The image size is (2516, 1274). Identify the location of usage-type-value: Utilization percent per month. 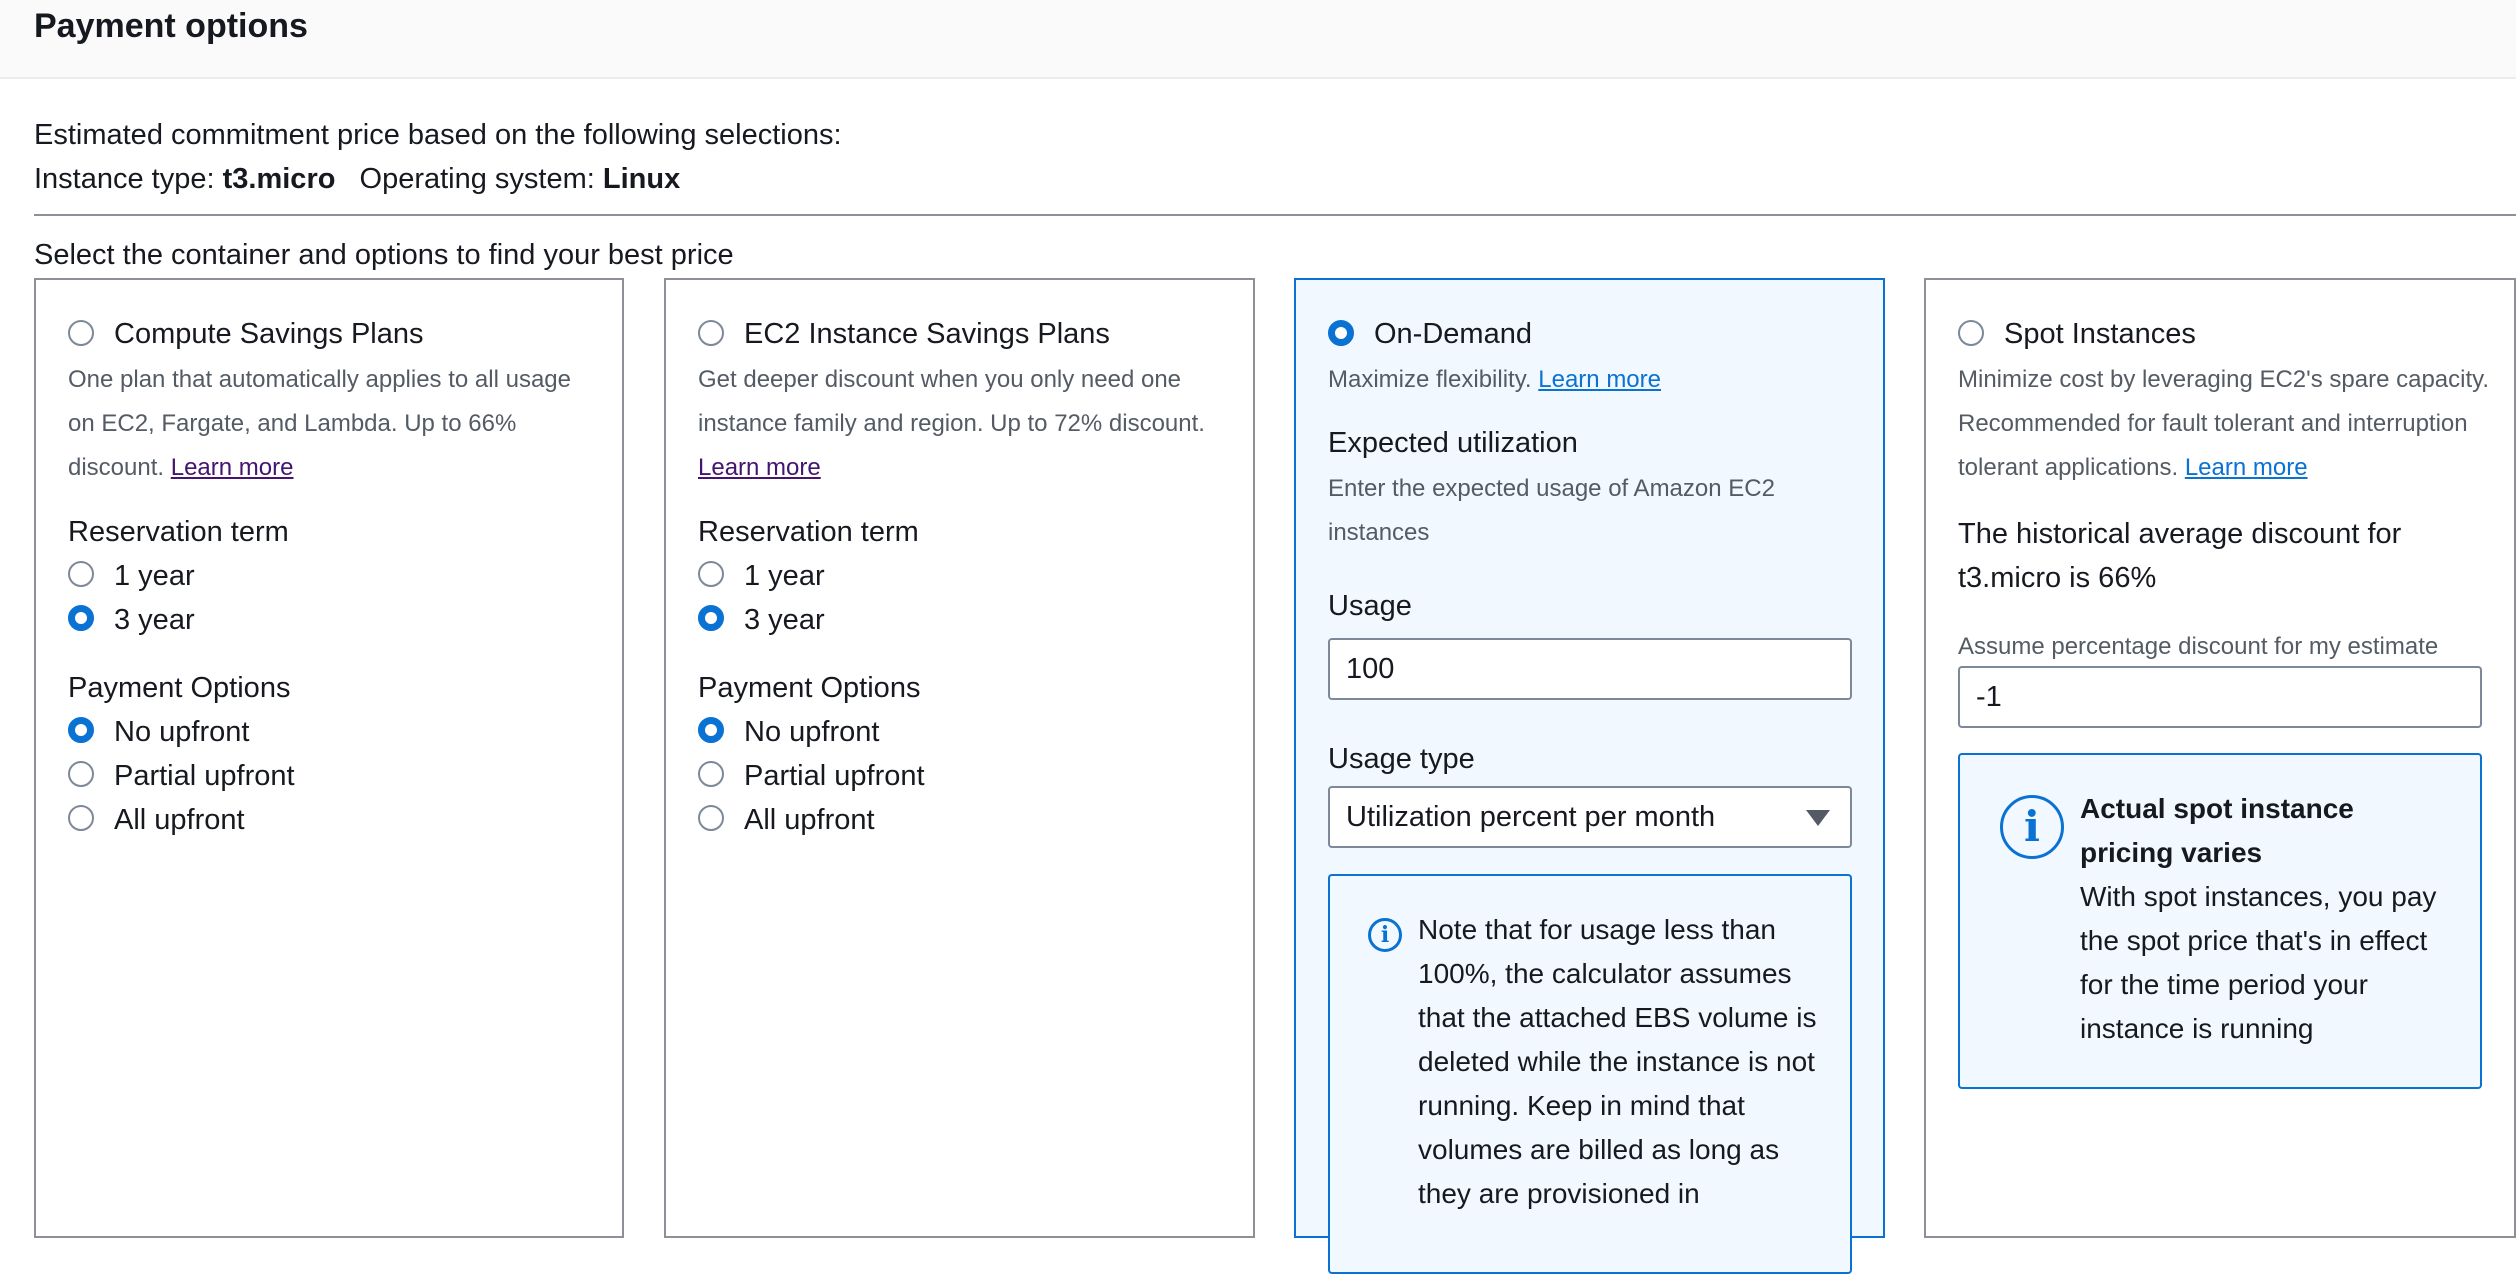
(1531, 817).